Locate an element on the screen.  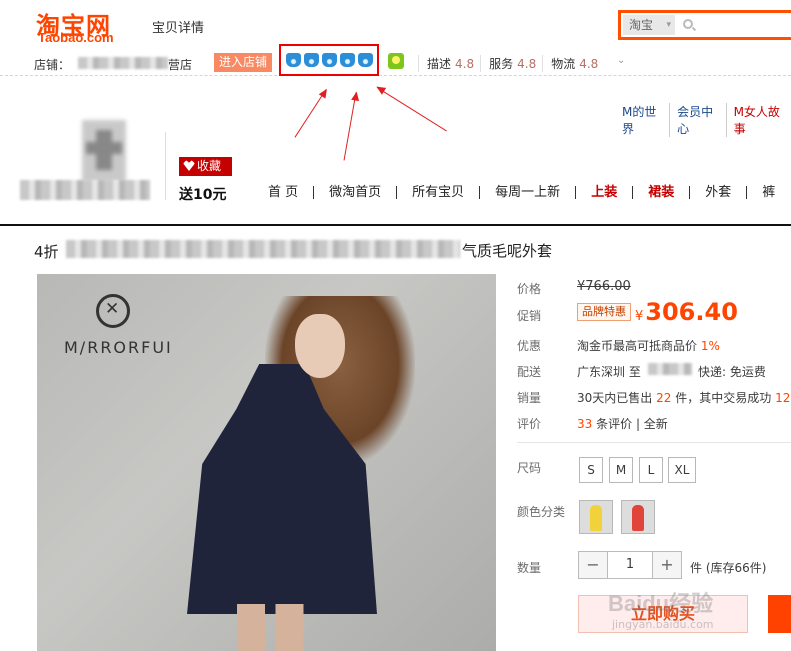
ship-from: 广东深圳 至 is located at coordinates (609, 372).